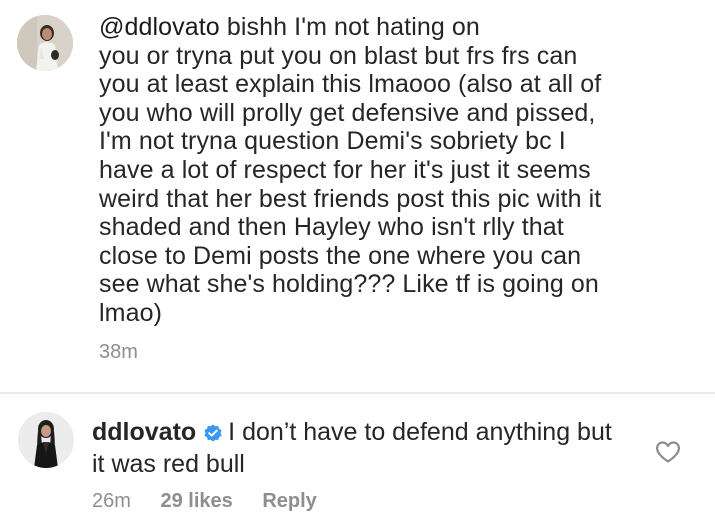 The height and width of the screenshot is (530, 715). I want to click on username-link: ddlovato, so click(144, 432).